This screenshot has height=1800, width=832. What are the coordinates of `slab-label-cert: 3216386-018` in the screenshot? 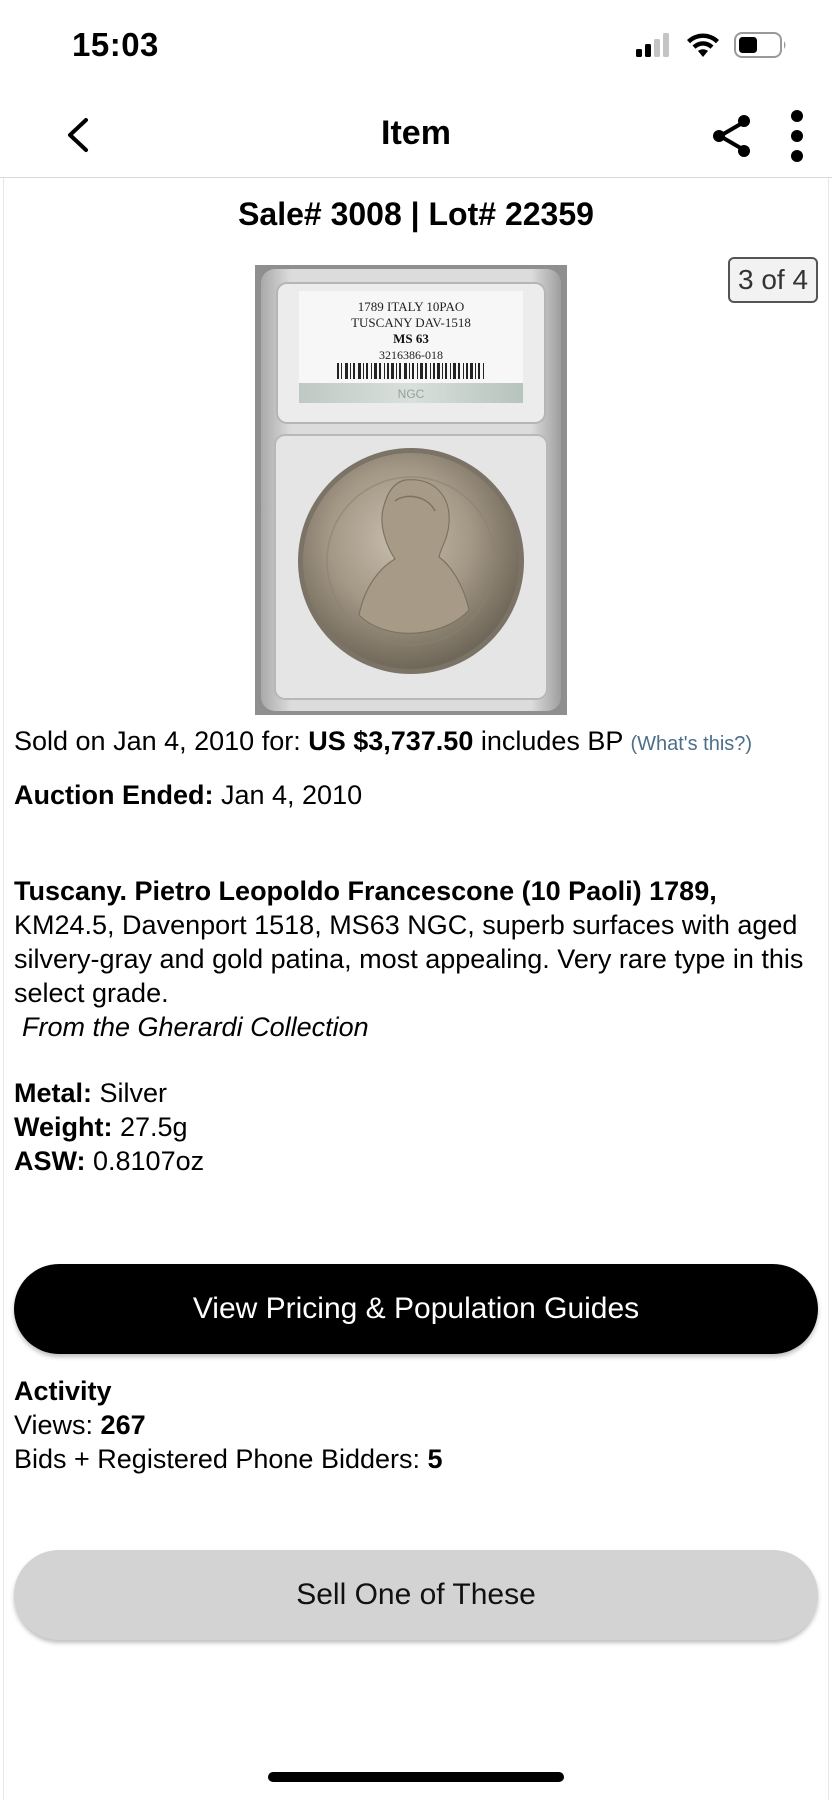 It's located at (411, 355).